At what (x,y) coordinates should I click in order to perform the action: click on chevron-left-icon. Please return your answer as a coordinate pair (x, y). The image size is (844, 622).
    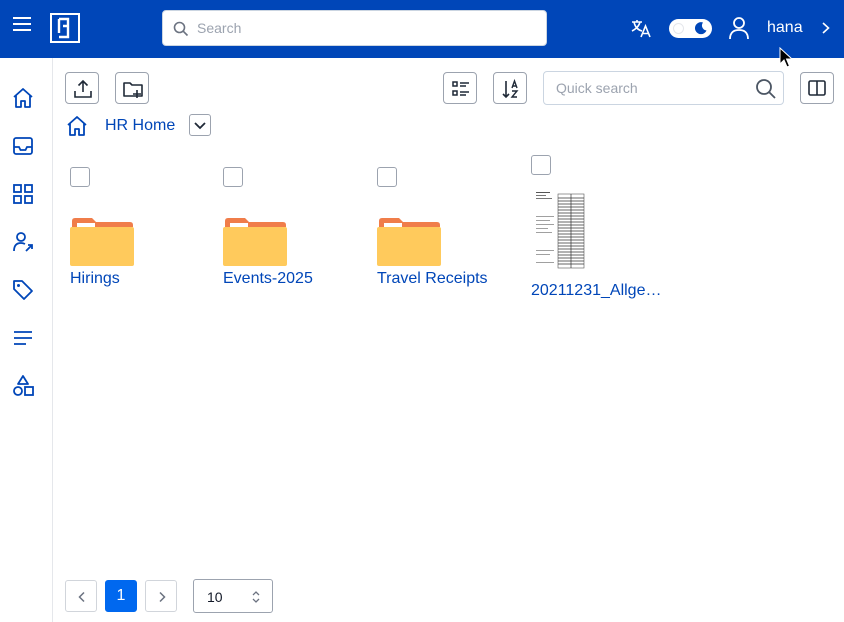
    Looking at the image, I should click on (81, 597).